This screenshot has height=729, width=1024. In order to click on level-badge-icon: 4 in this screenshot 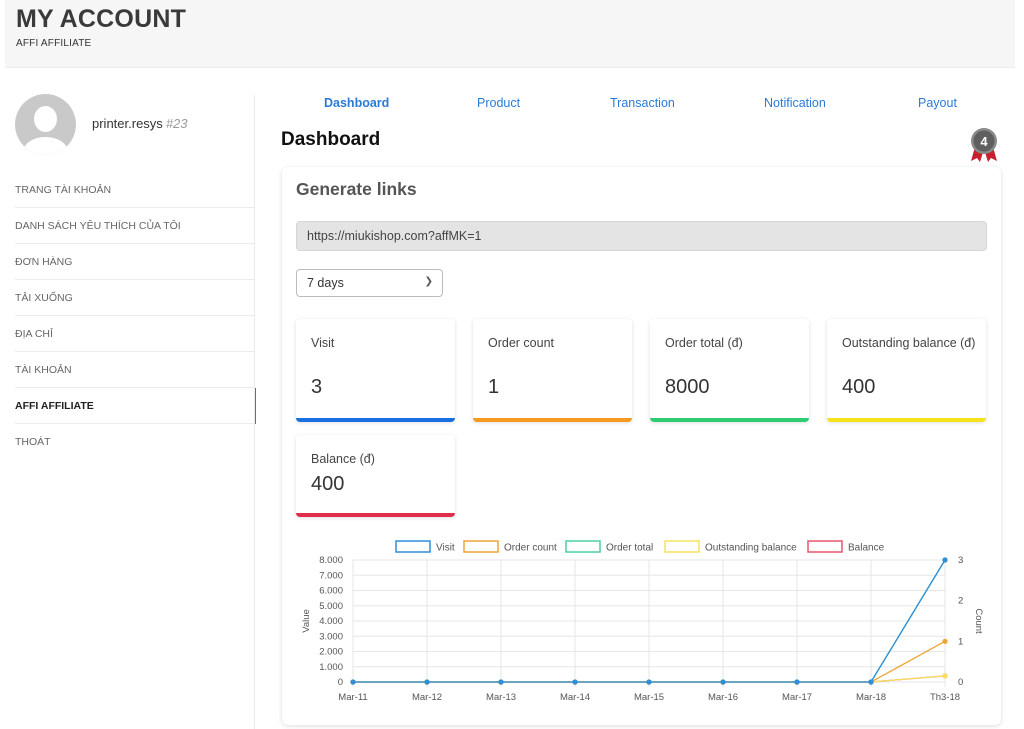, I will do `click(984, 145)`.